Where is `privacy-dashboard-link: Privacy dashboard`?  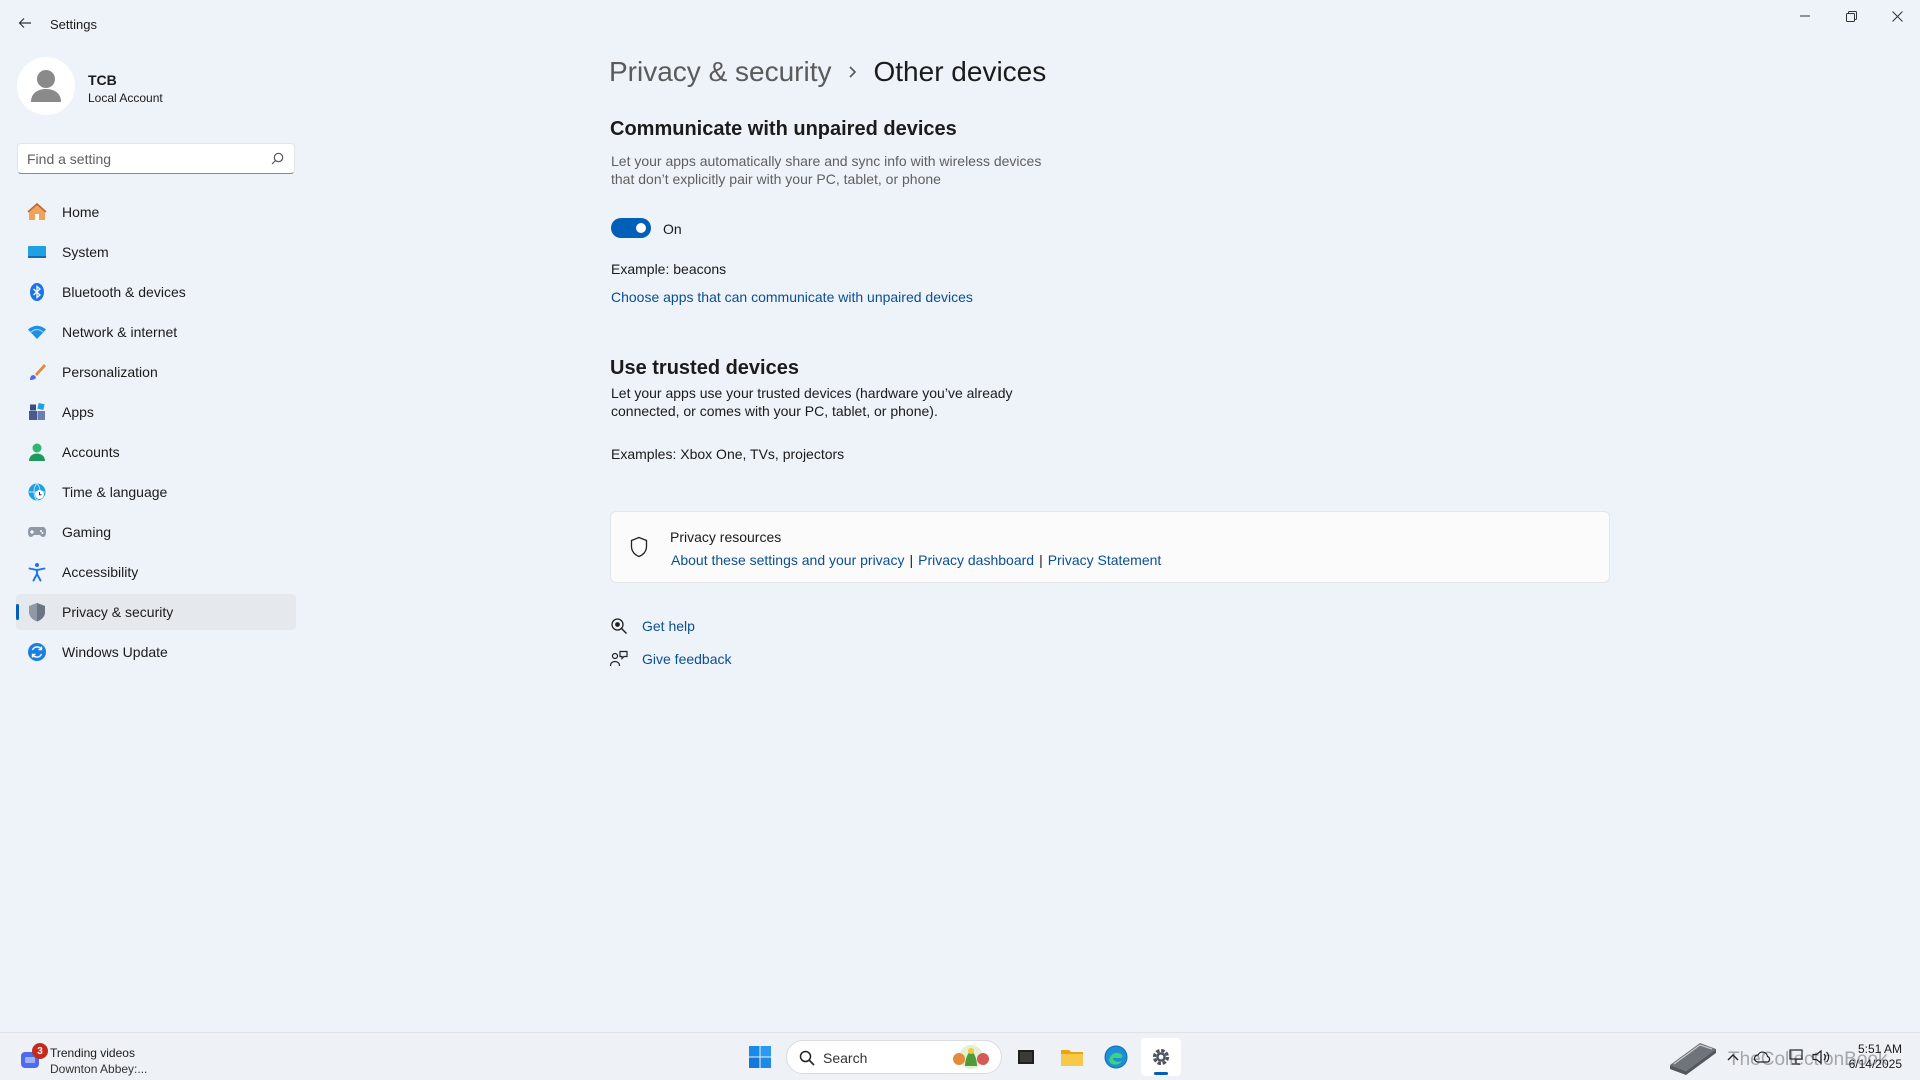 privacy-dashboard-link: Privacy dashboard is located at coordinates (976, 560).